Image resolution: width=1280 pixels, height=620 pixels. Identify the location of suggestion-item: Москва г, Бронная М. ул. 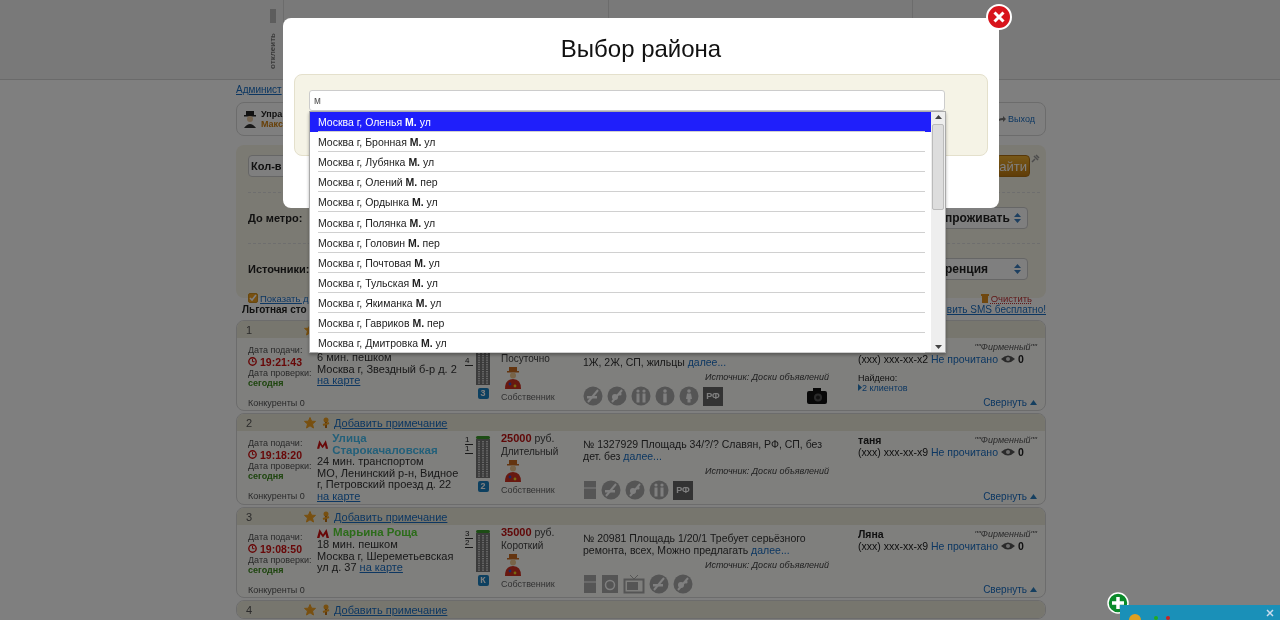
(620, 142).